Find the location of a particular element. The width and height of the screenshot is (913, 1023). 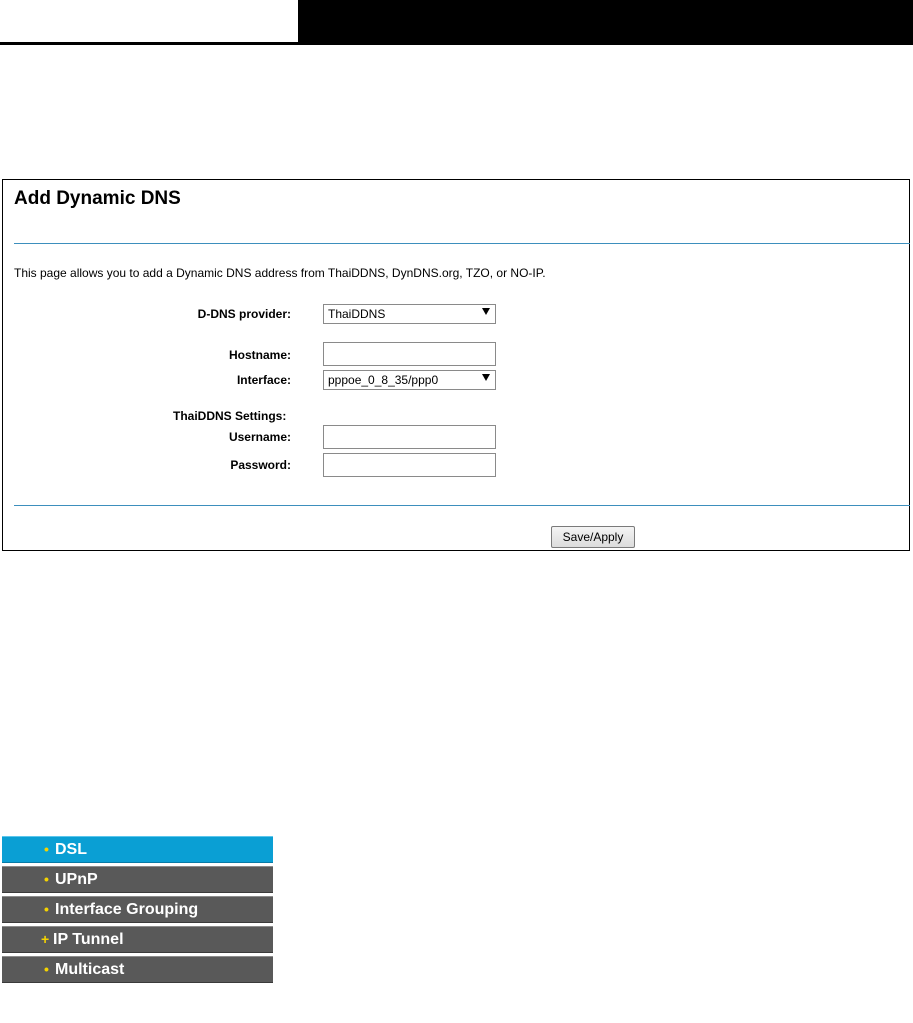

nav-item-interface-grouping: • Interface Grouping is located at coordinates (137, 909).